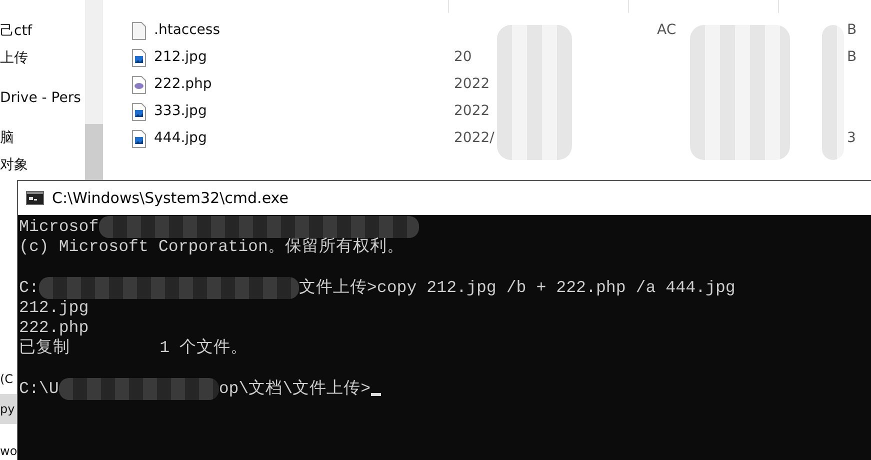  I want to click on php-file-icon, so click(139, 85).